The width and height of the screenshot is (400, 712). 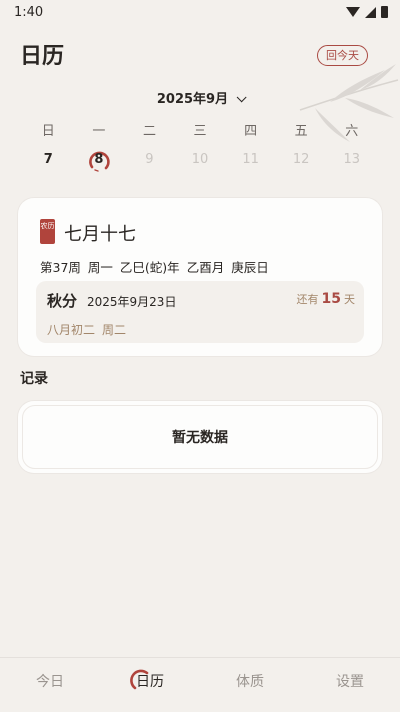 What do you see at coordinates (301, 131) in the screenshot?
I see `weekday-label: 五` at bounding box center [301, 131].